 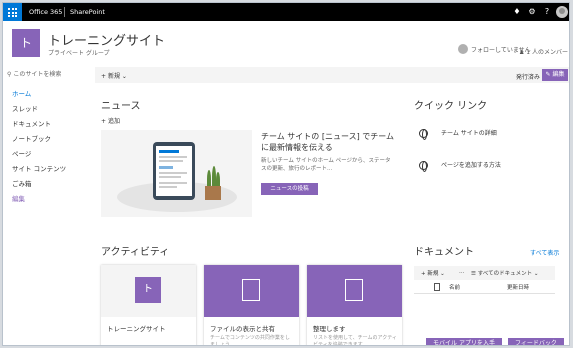 I want to click on edit-button-label: 編集, so click(x=558, y=74).